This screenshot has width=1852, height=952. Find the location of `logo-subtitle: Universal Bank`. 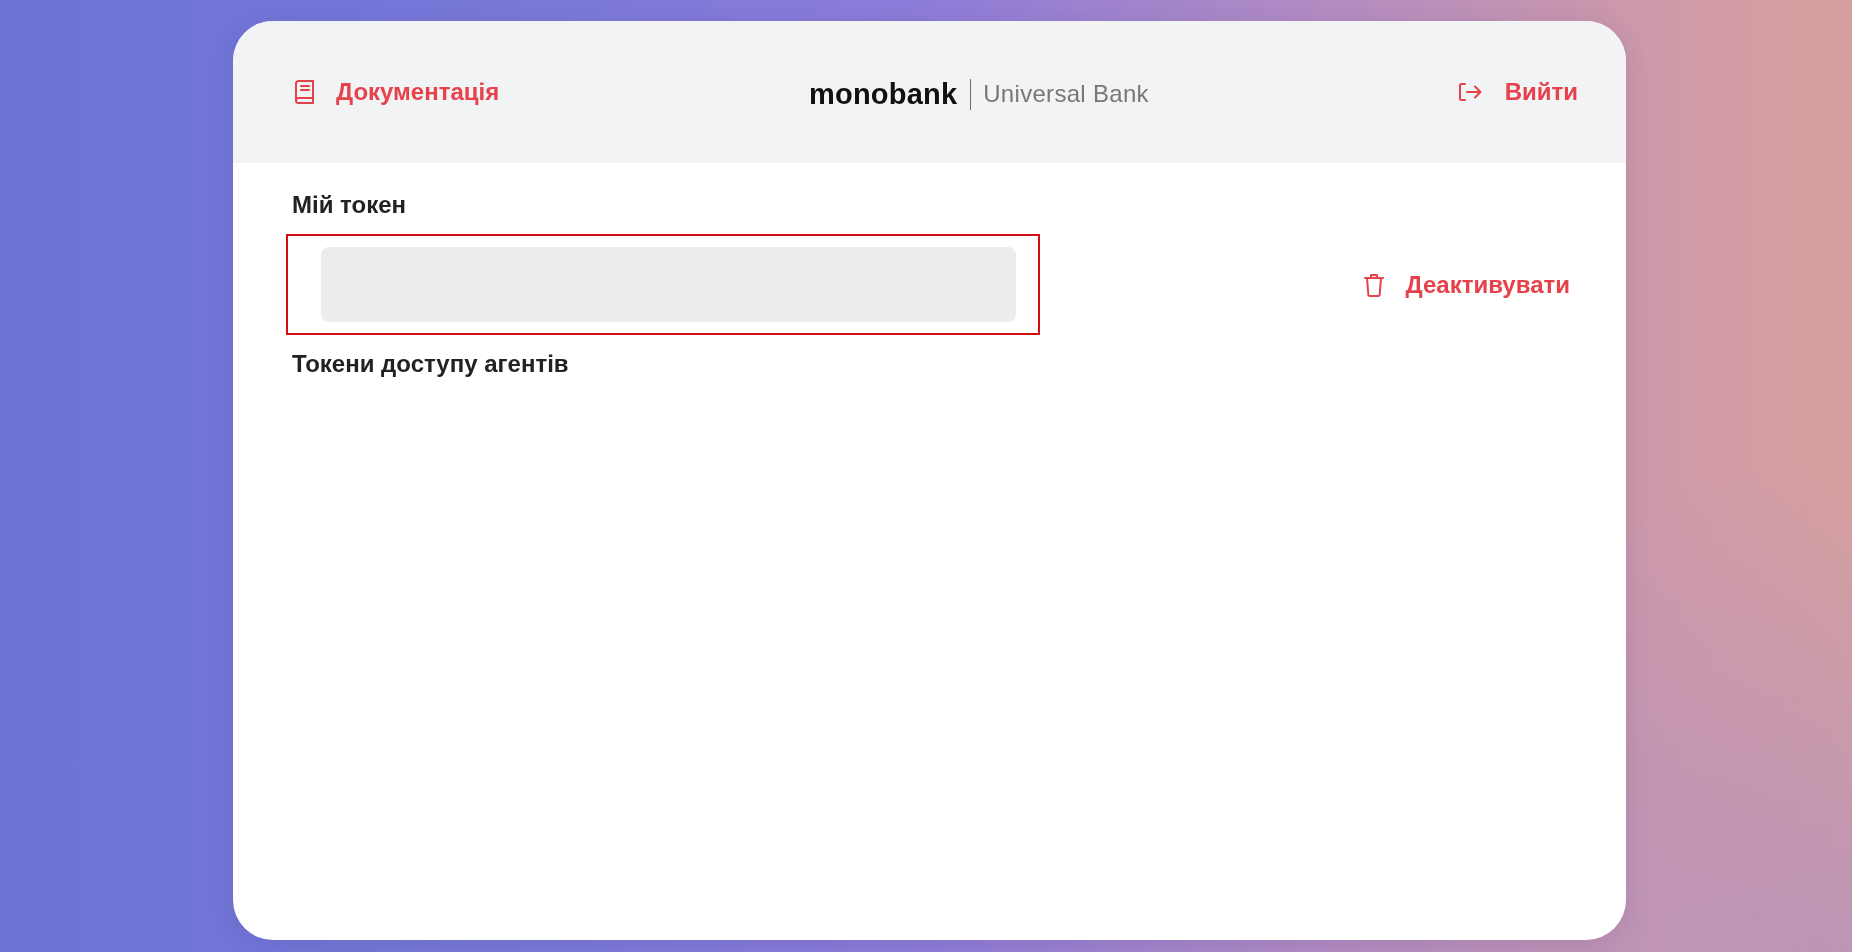

logo-subtitle: Universal Bank is located at coordinates (1066, 94).